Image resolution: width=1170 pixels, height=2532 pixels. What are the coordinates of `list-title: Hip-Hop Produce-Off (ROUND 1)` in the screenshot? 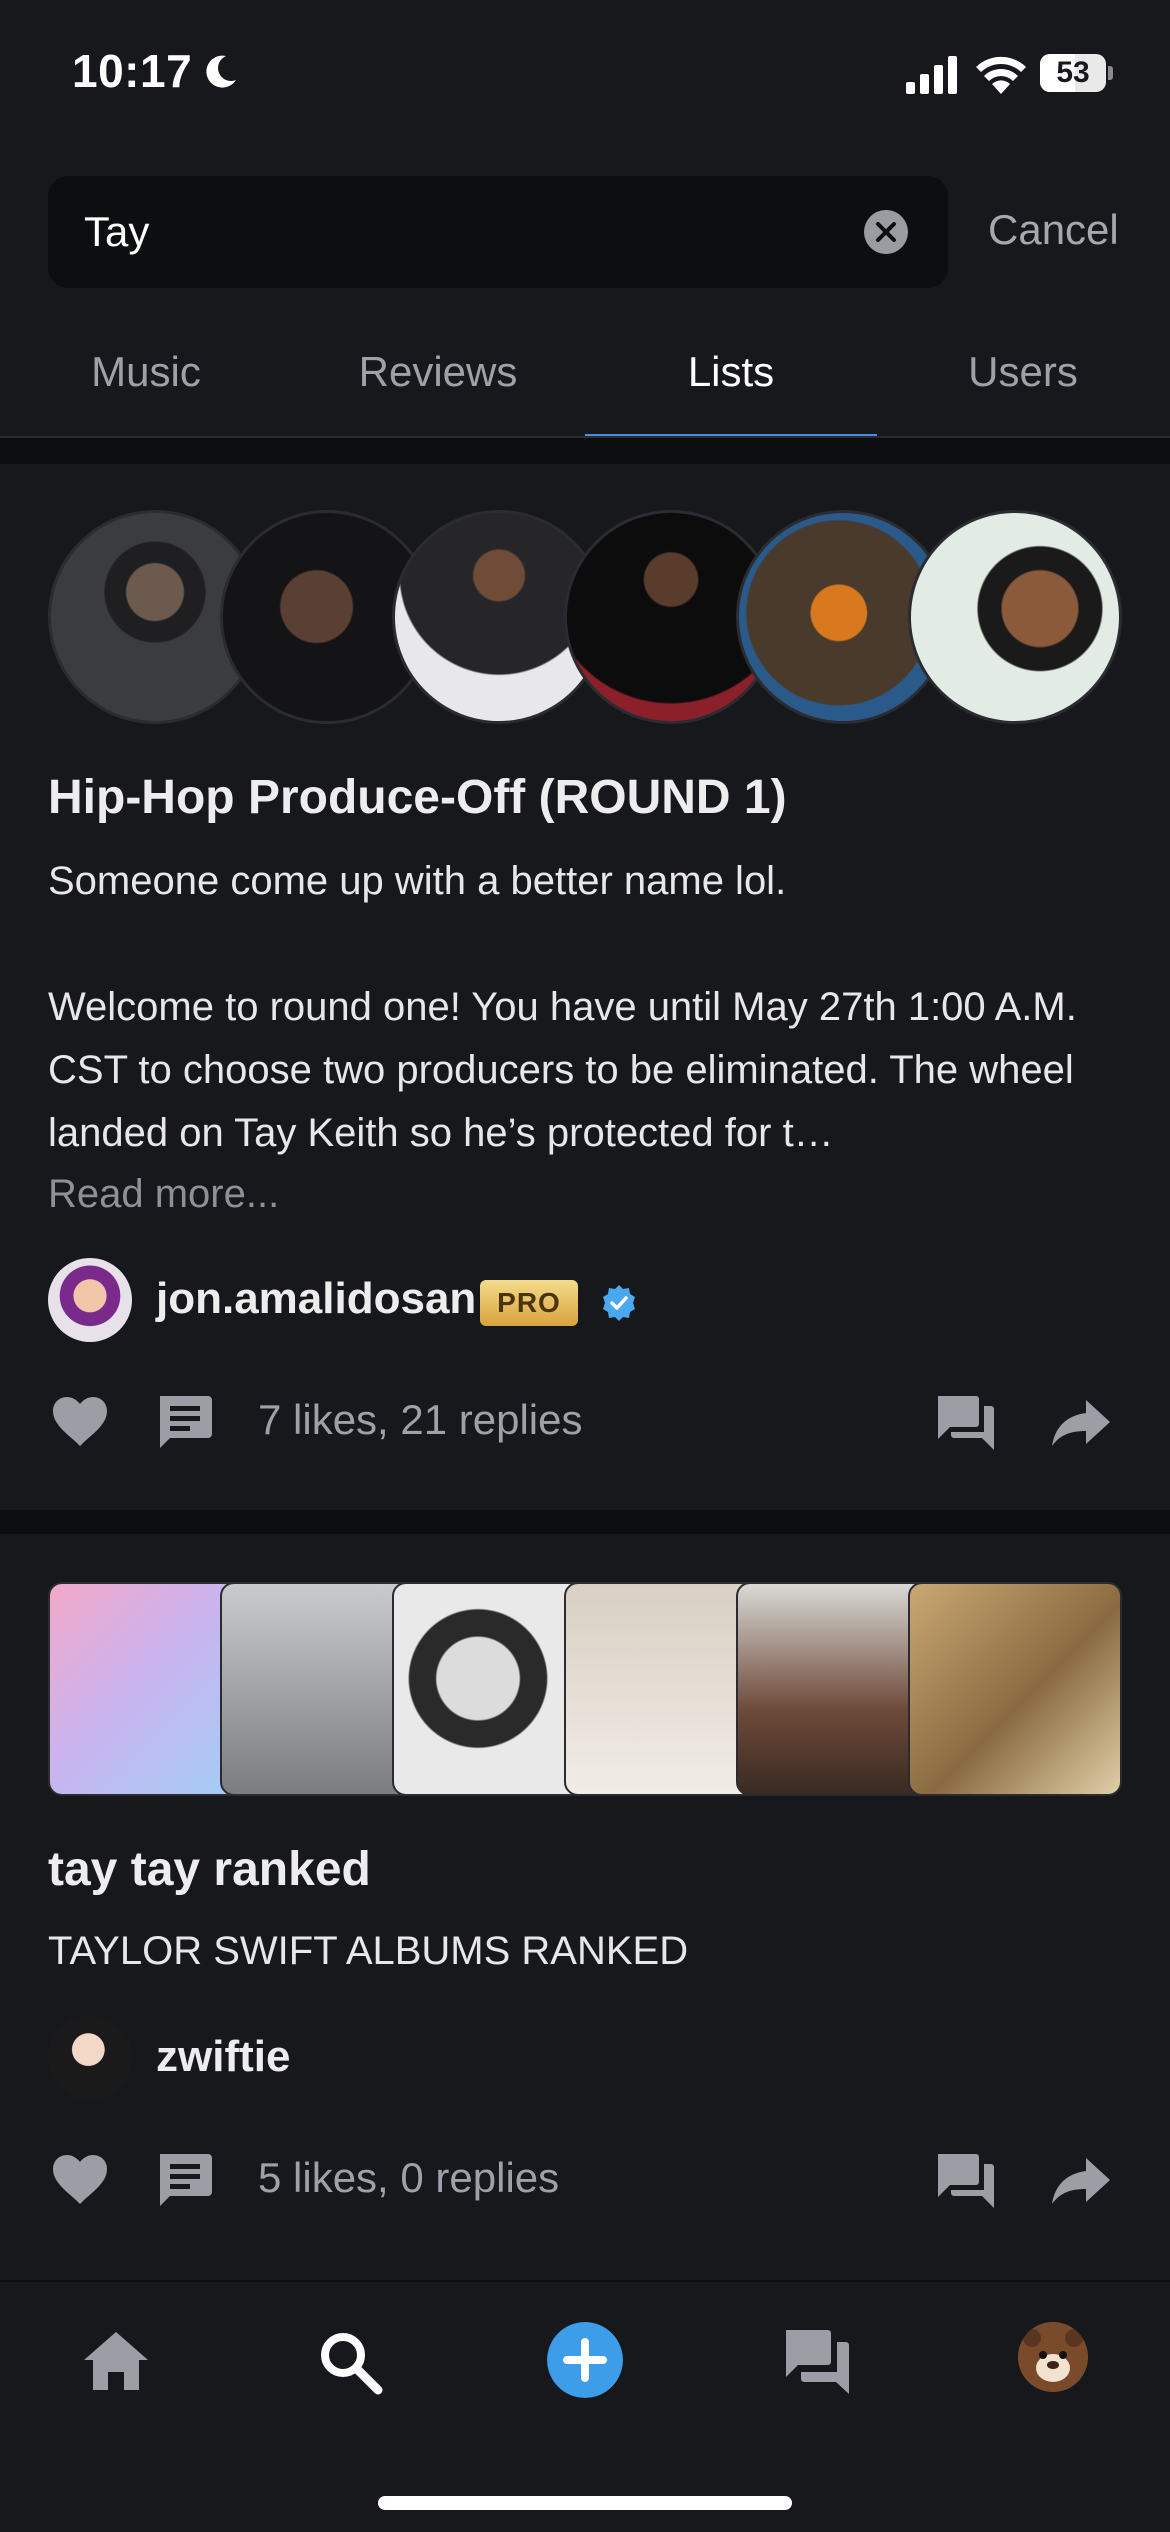 It's located at (417, 797).